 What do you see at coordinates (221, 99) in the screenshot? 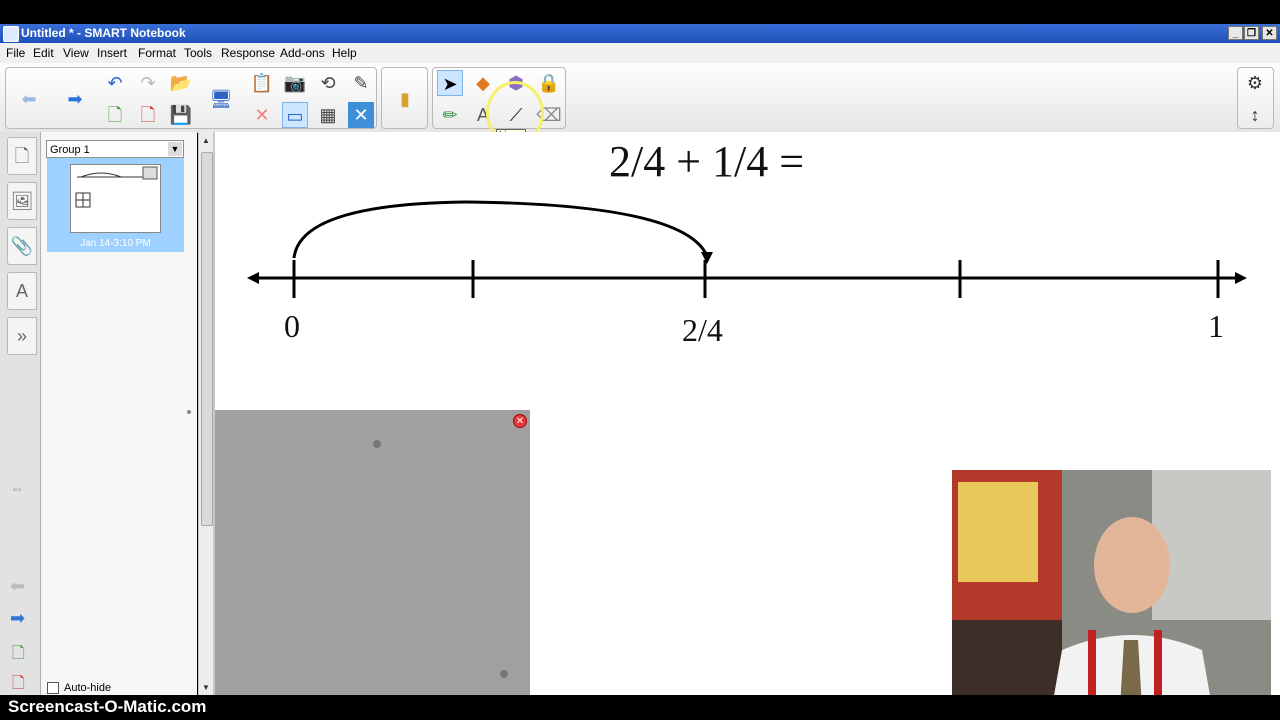
I see `display-icon: 🖥` at bounding box center [221, 99].